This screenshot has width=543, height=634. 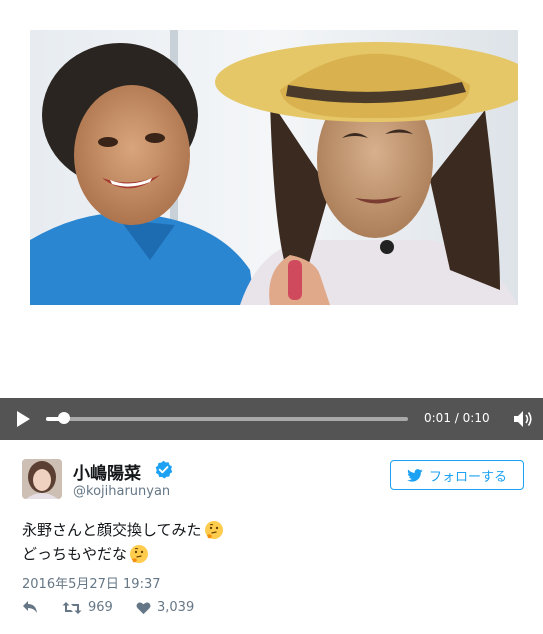 What do you see at coordinates (476, 418) in the screenshot?
I see `duration: 0:10` at bounding box center [476, 418].